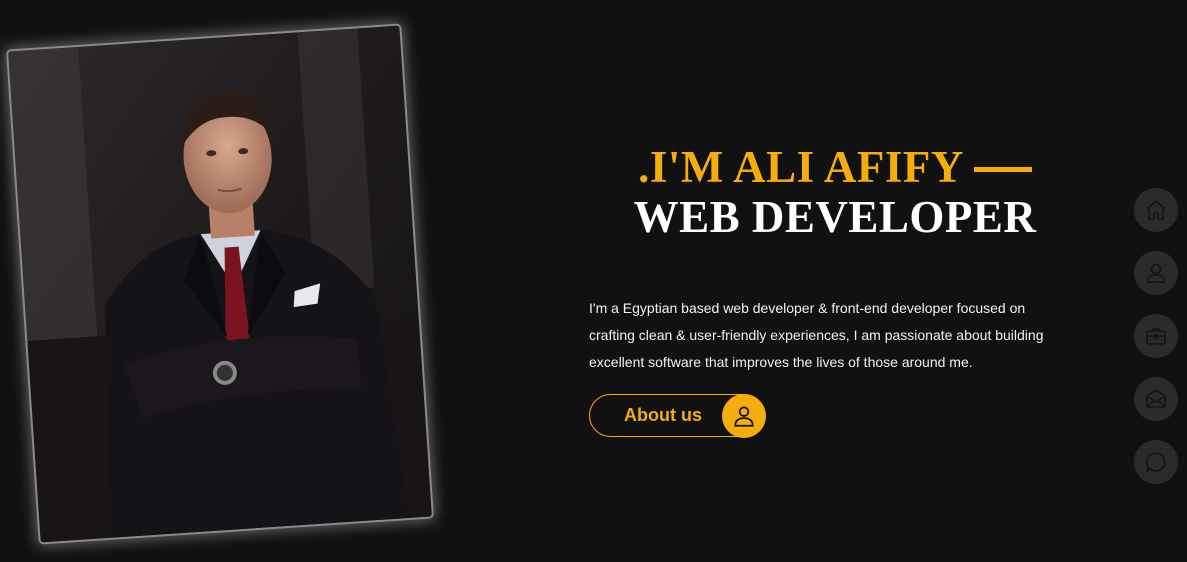 The height and width of the screenshot is (562, 1187). I want to click on nav-portfolio-button, so click(1156, 336).